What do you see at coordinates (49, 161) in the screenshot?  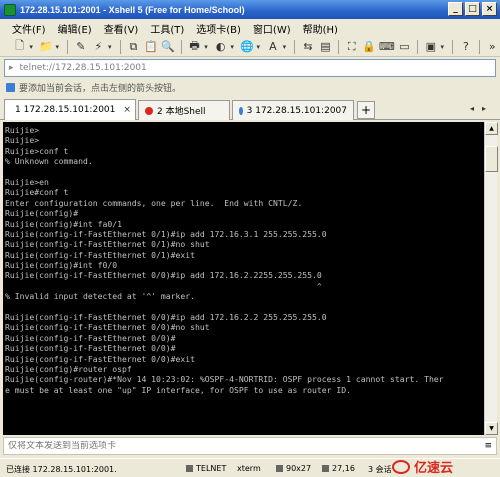 I see `terminal-line: % Unknown command.` at bounding box center [49, 161].